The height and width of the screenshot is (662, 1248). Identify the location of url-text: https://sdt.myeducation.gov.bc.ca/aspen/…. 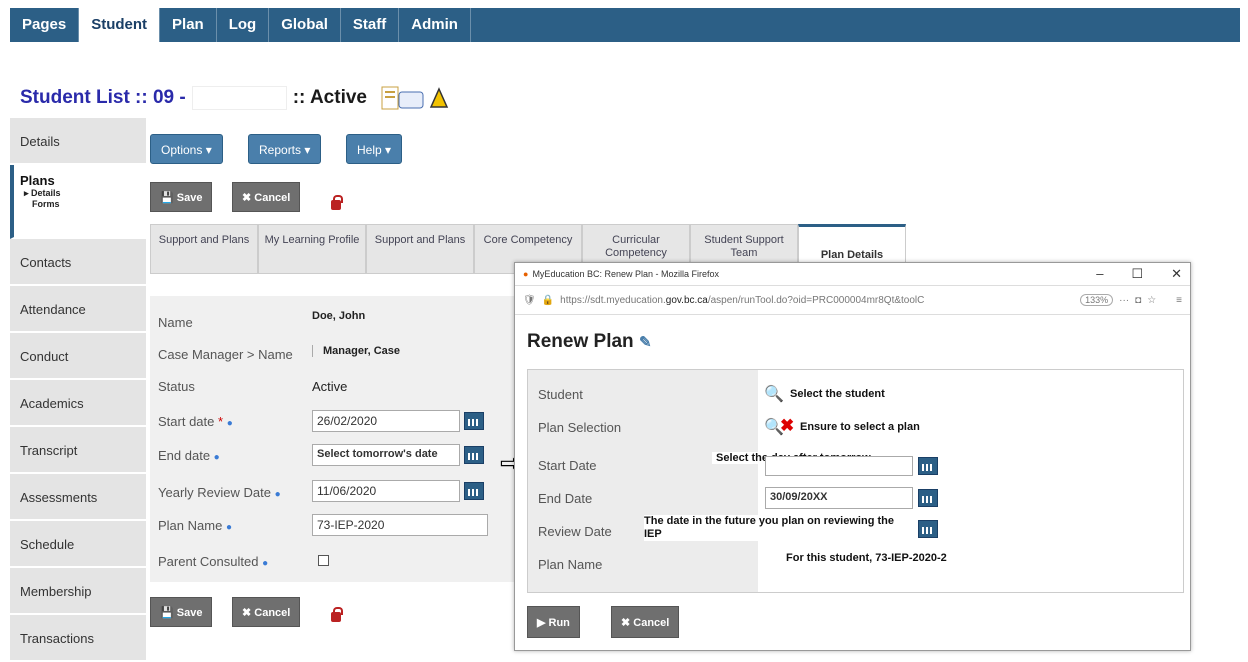
(742, 300).